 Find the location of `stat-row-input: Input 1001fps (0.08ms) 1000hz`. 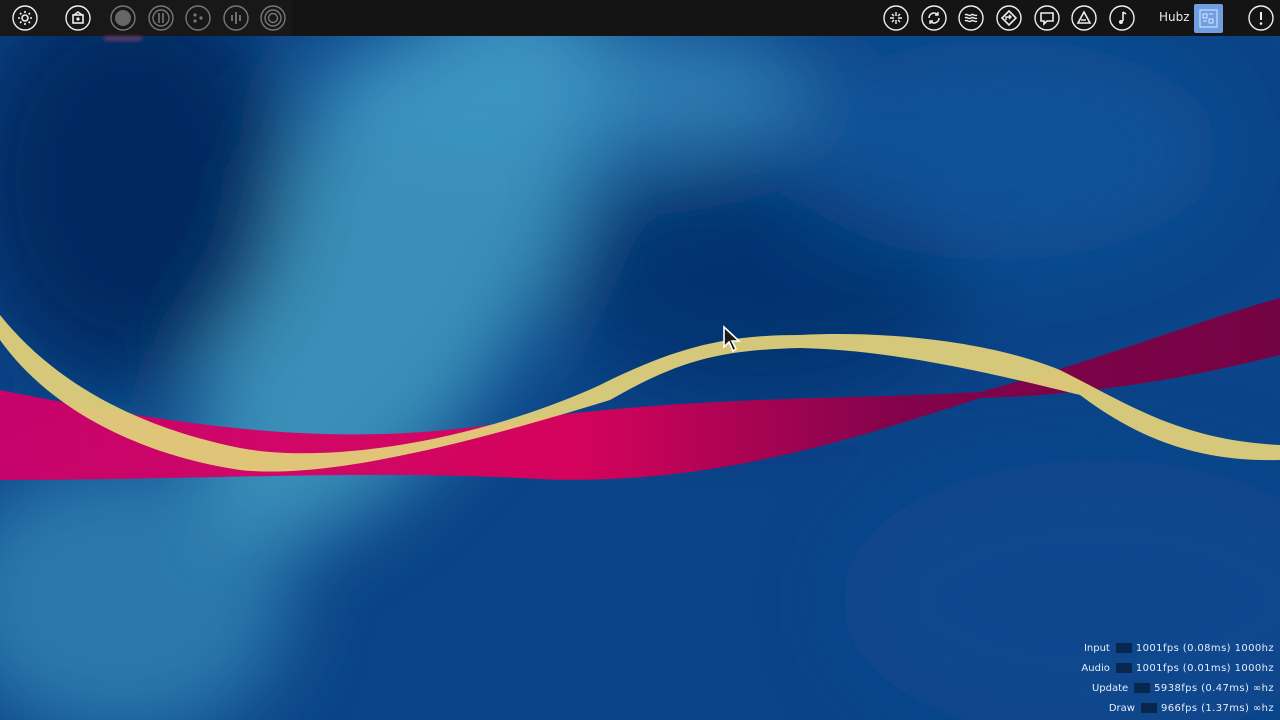

stat-row-input: Input 1001fps (0.08ms) 1000hz is located at coordinates (1164, 648).